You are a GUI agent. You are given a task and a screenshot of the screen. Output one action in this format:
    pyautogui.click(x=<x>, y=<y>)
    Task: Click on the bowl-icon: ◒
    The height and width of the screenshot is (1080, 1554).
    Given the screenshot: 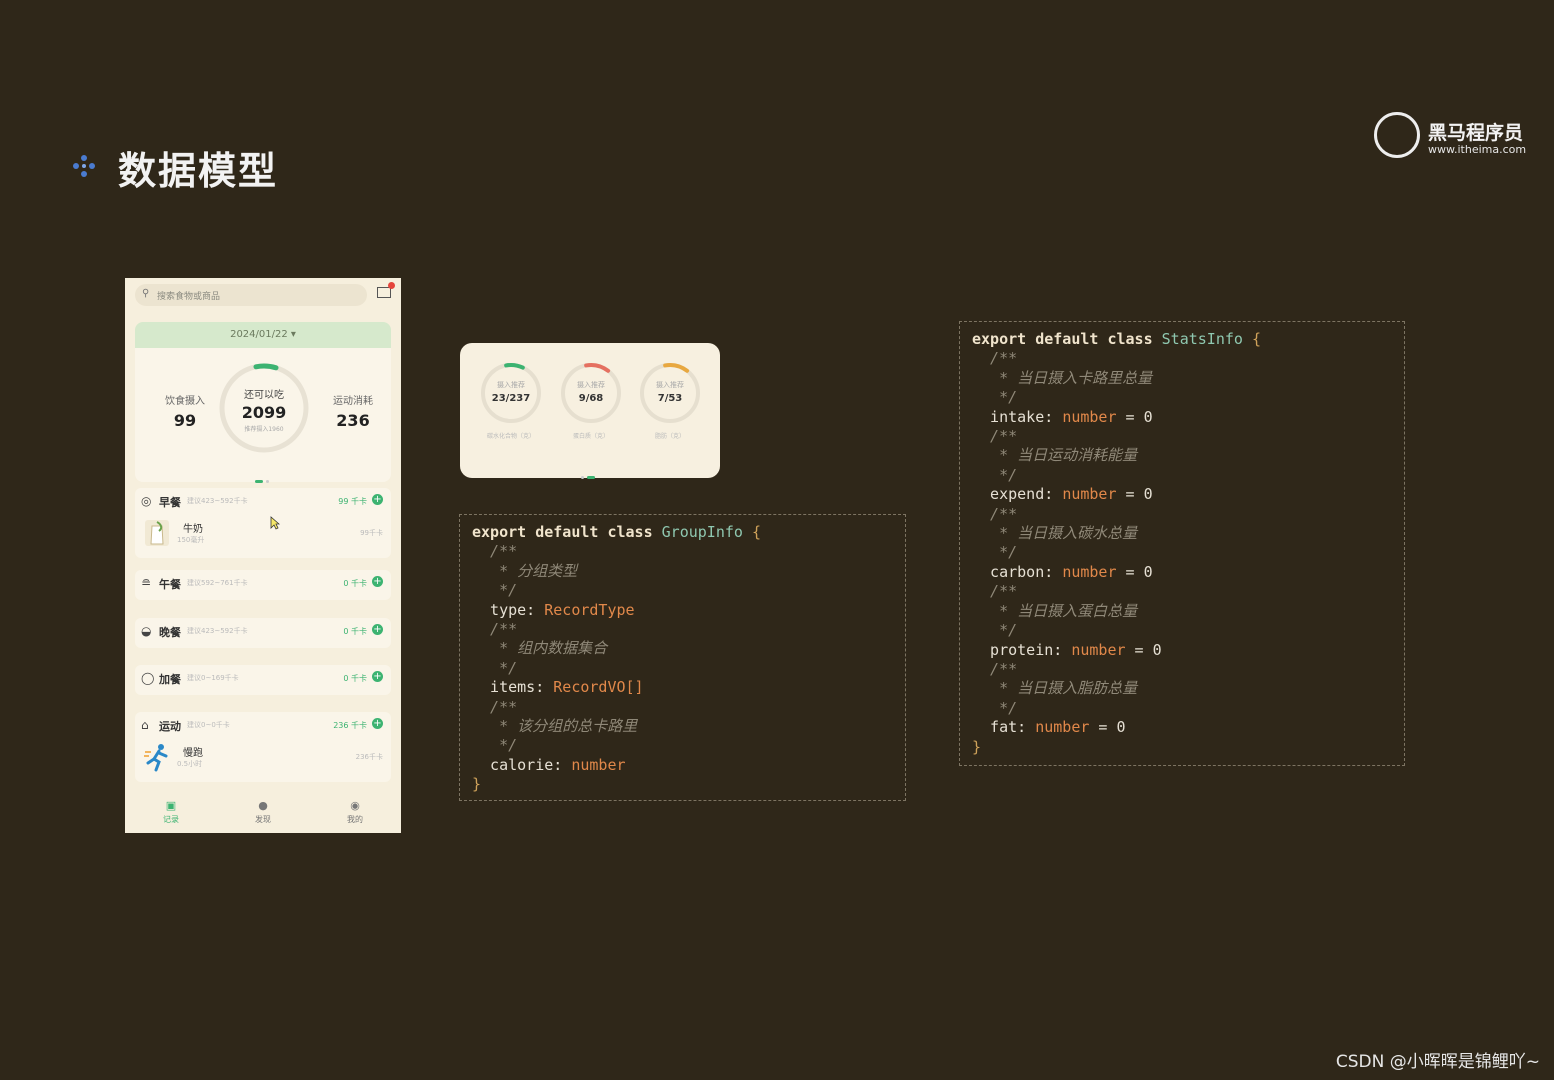 What is the action you would take?
    pyautogui.click(x=146, y=631)
    